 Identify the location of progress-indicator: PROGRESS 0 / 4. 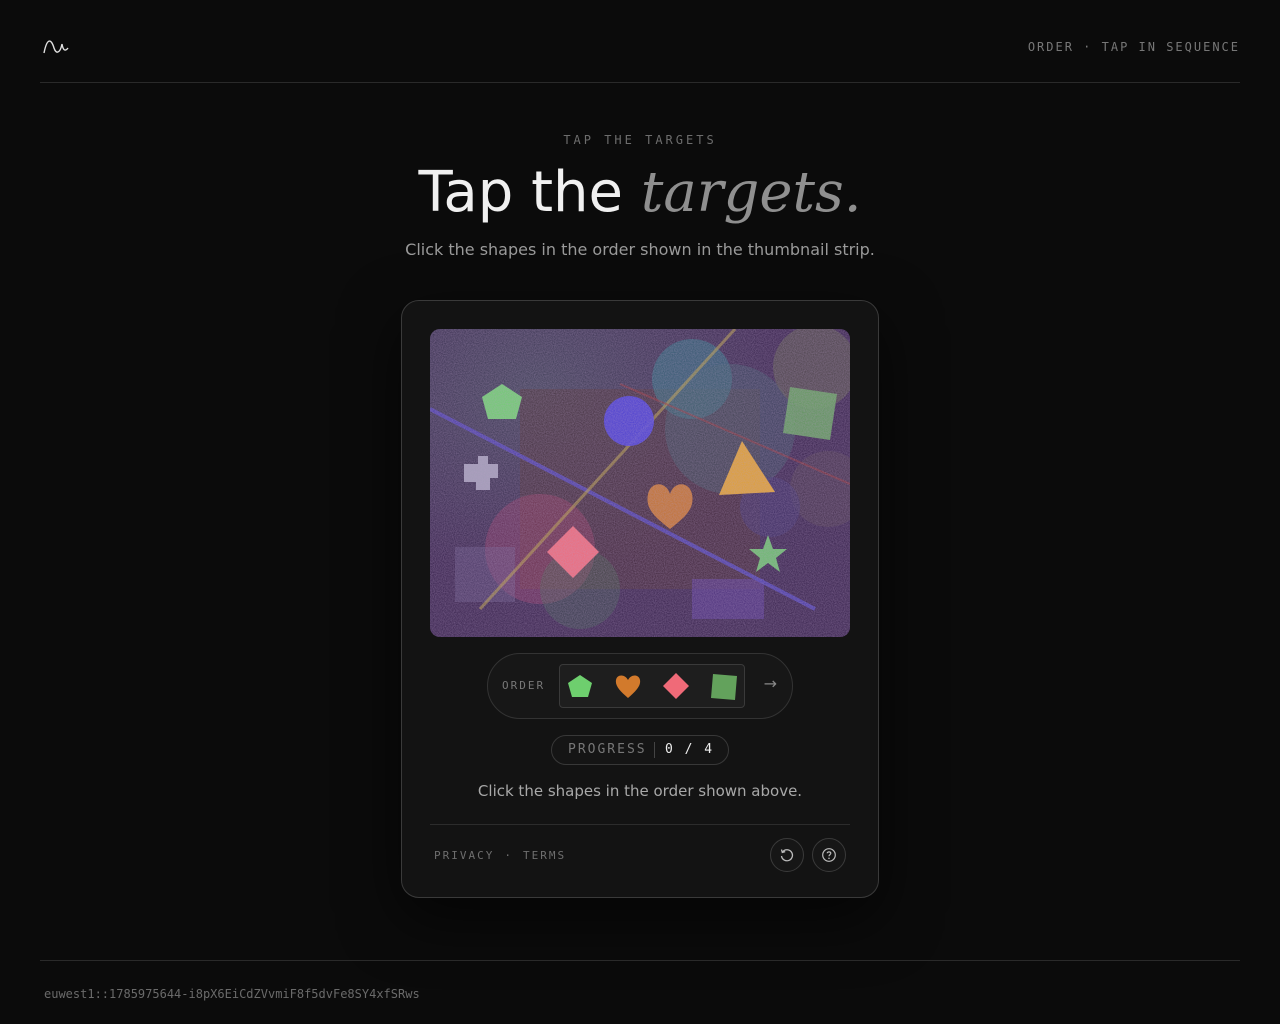
(640, 750).